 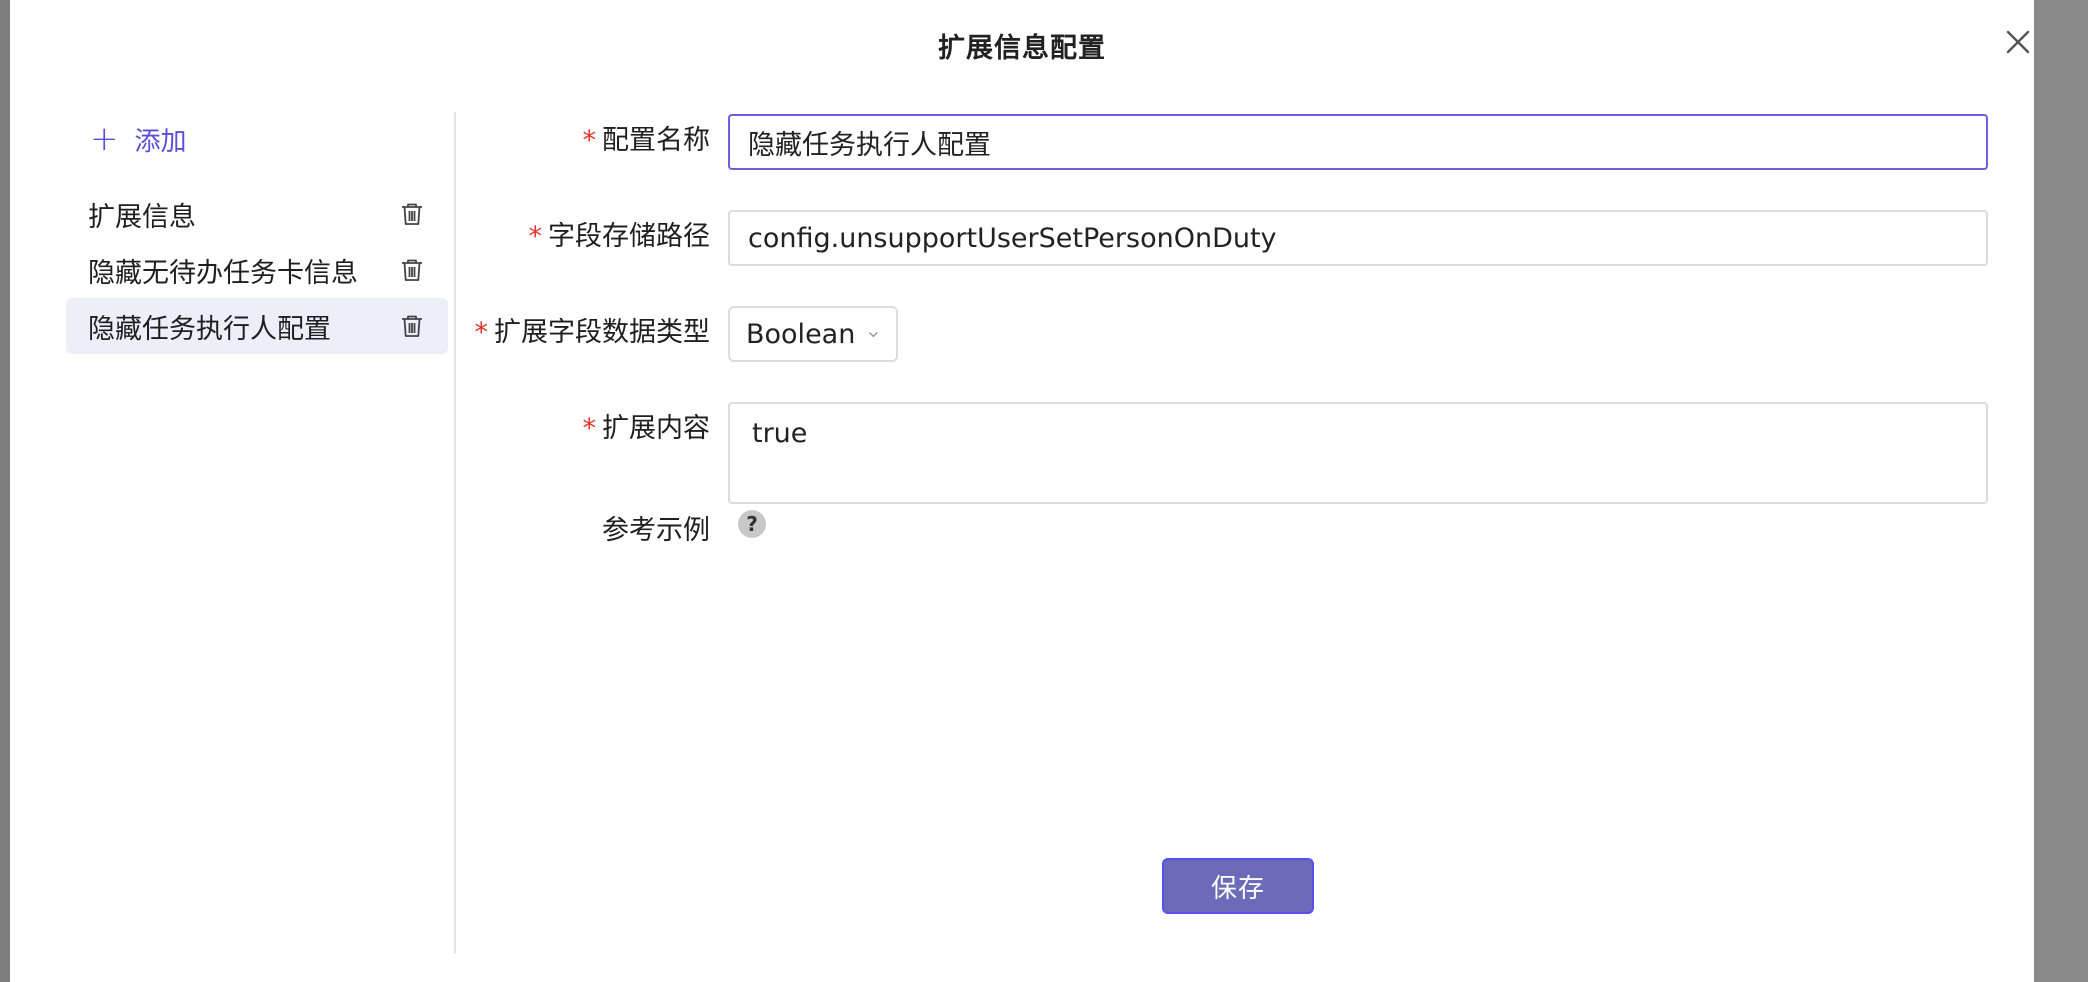 I want to click on config-list-item-label: 隐藏无待办任务卡信息, so click(x=223, y=273).